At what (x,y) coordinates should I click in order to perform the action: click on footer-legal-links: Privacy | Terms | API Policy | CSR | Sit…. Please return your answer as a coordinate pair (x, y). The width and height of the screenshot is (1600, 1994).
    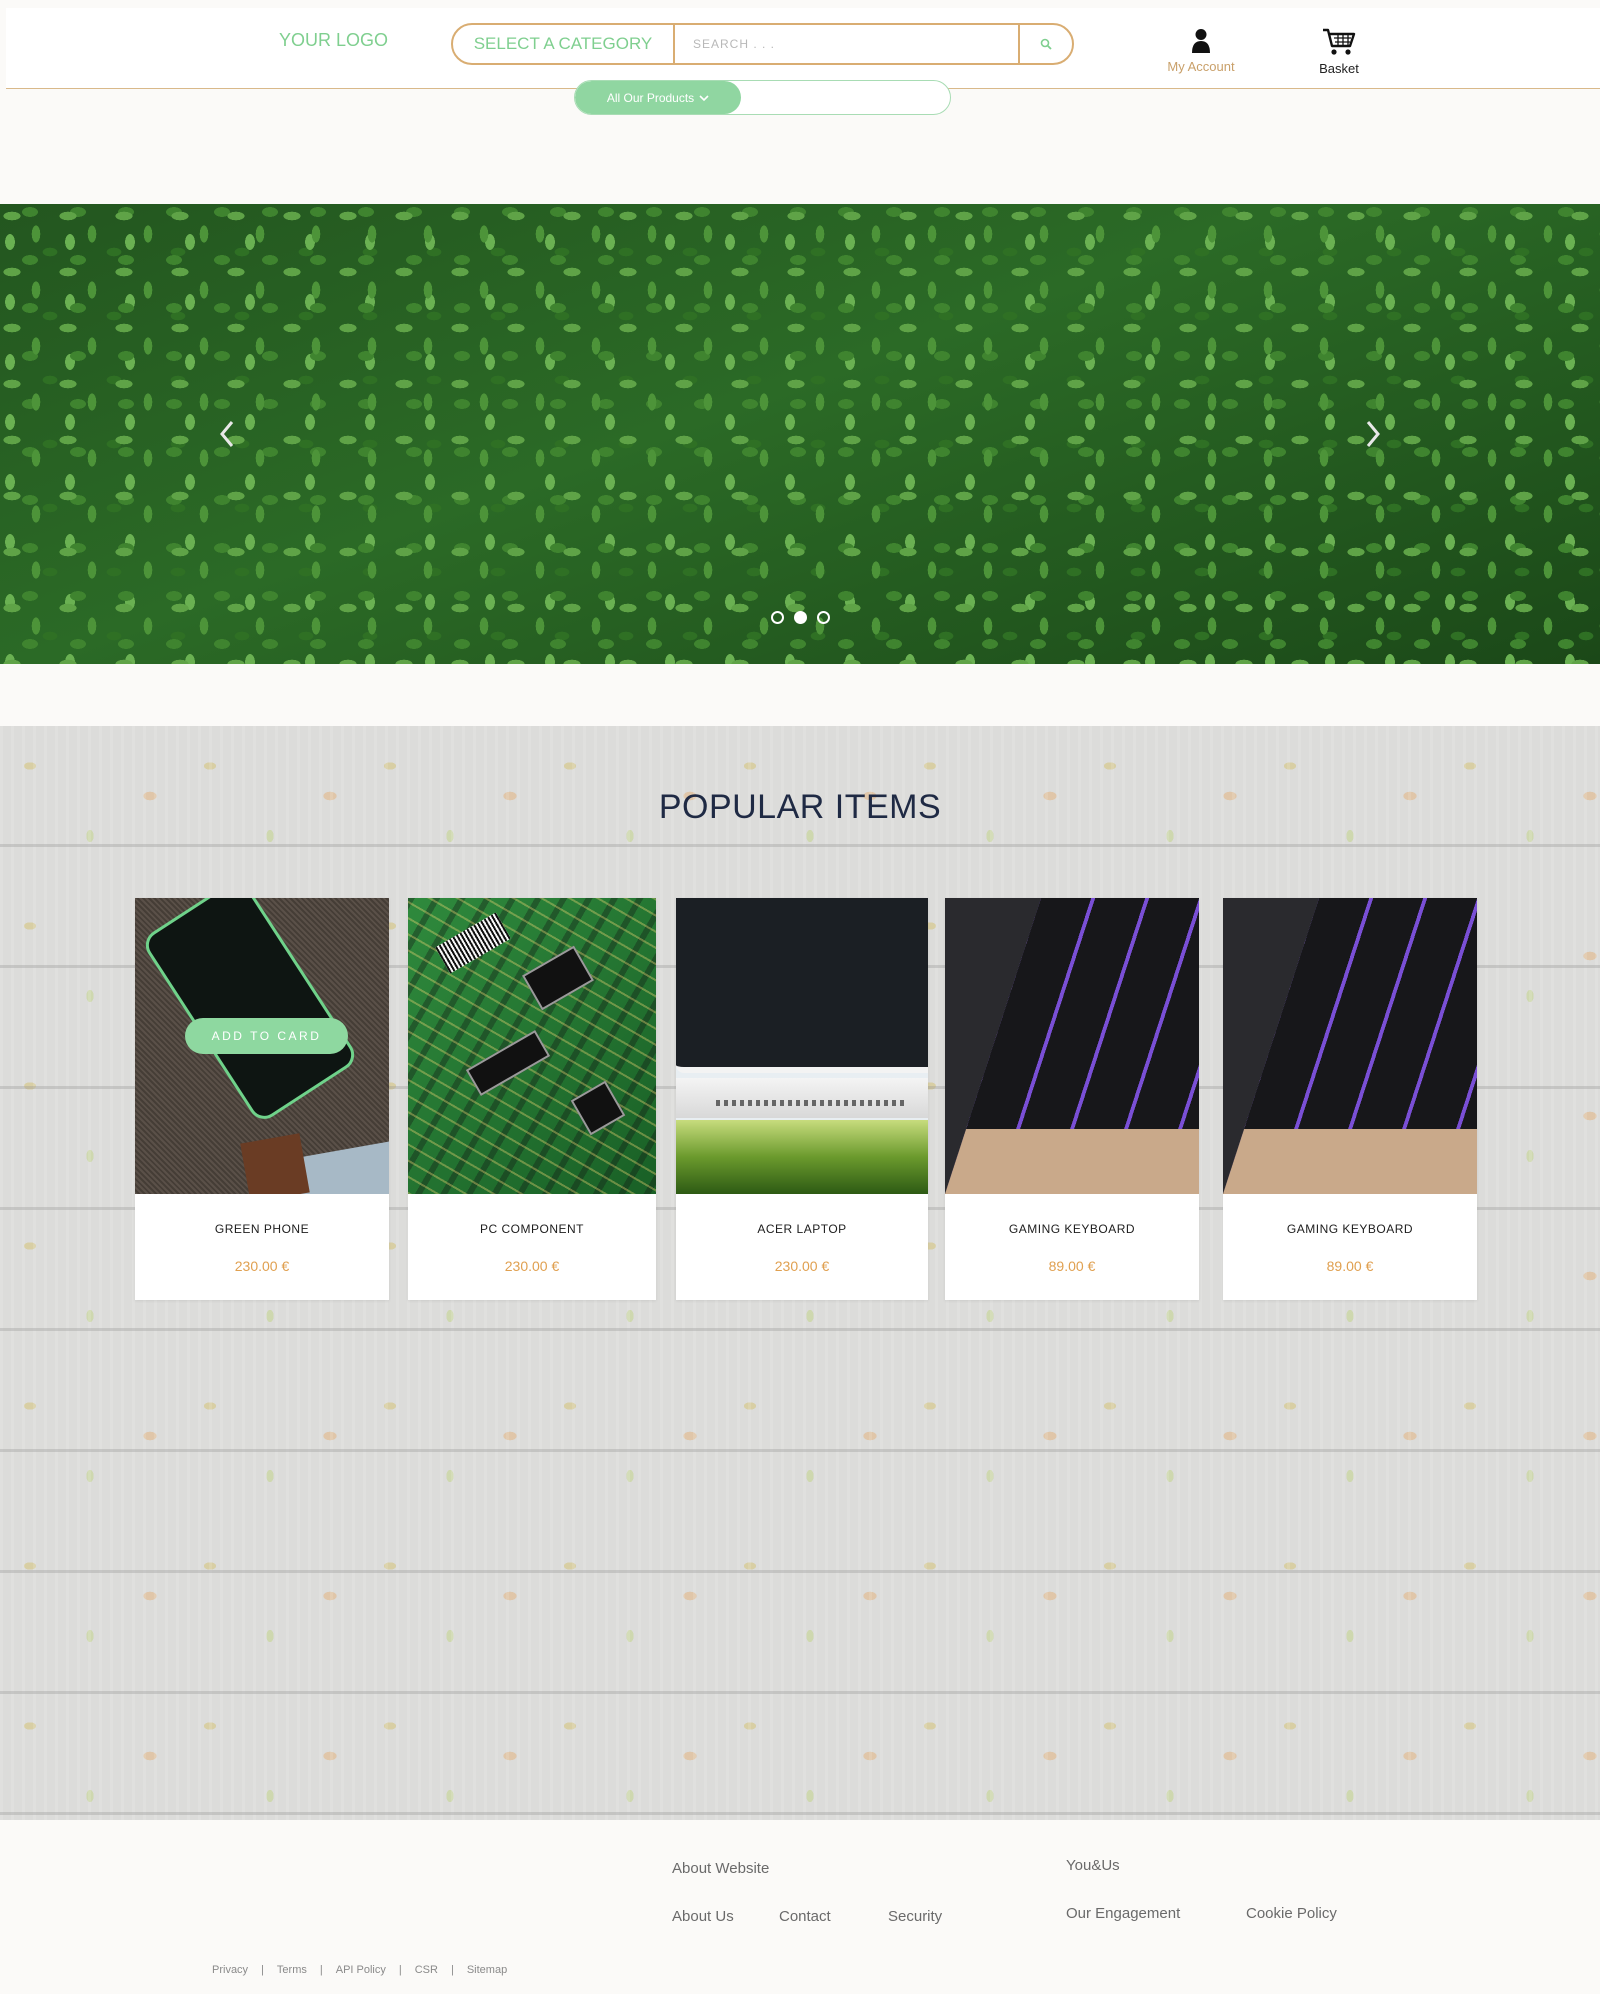
    Looking at the image, I should click on (359, 1970).